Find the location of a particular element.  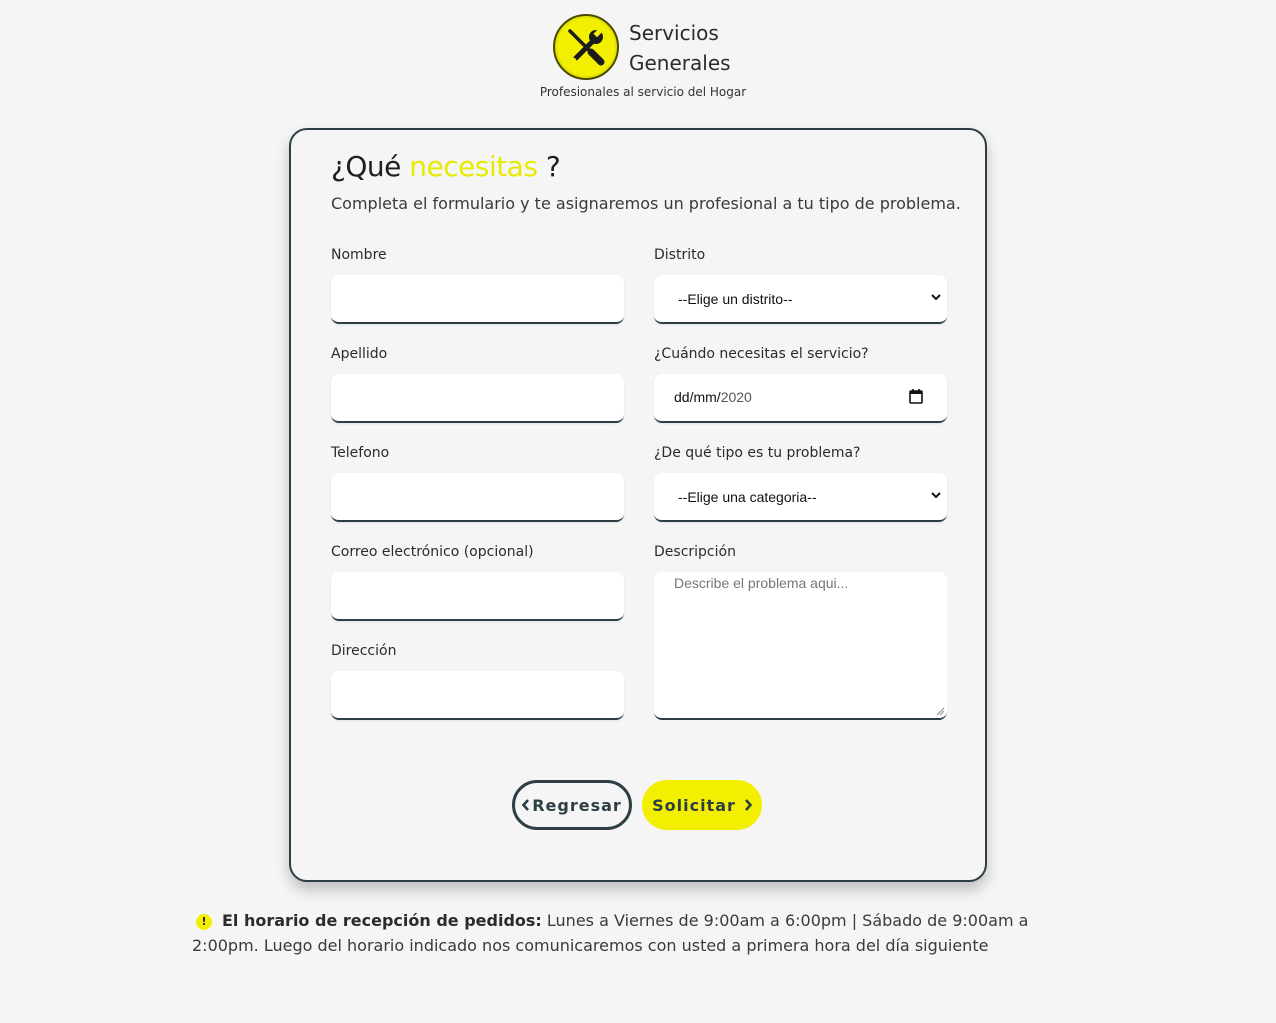

nombre-input is located at coordinates (477, 299).